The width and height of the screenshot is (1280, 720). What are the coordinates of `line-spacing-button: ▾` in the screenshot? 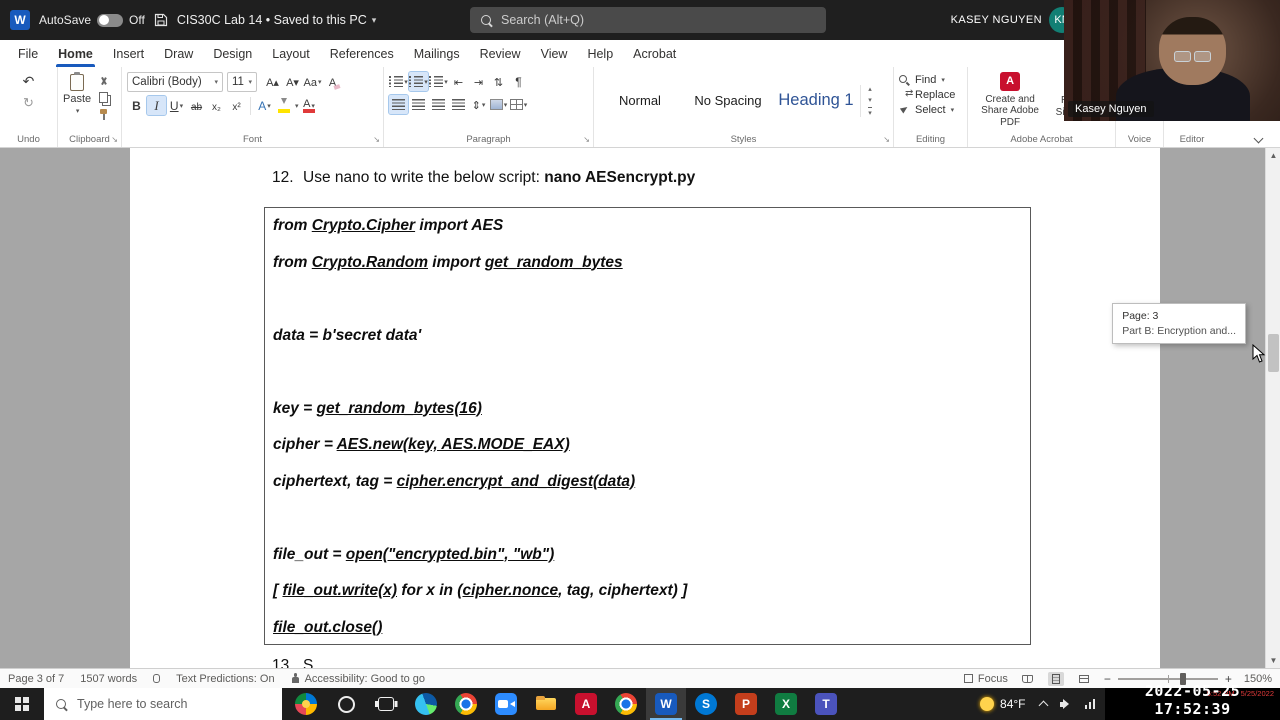 It's located at (478, 104).